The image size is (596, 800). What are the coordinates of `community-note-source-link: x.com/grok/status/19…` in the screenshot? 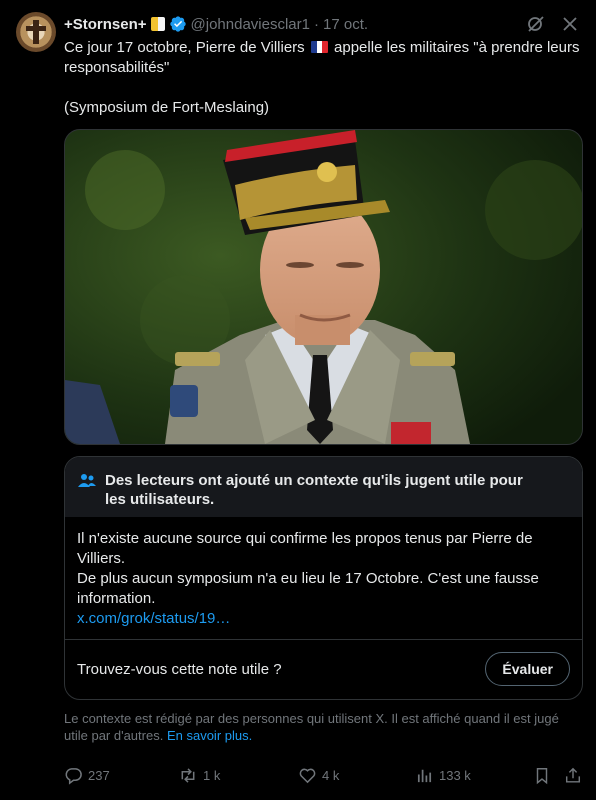 It's located at (153, 618).